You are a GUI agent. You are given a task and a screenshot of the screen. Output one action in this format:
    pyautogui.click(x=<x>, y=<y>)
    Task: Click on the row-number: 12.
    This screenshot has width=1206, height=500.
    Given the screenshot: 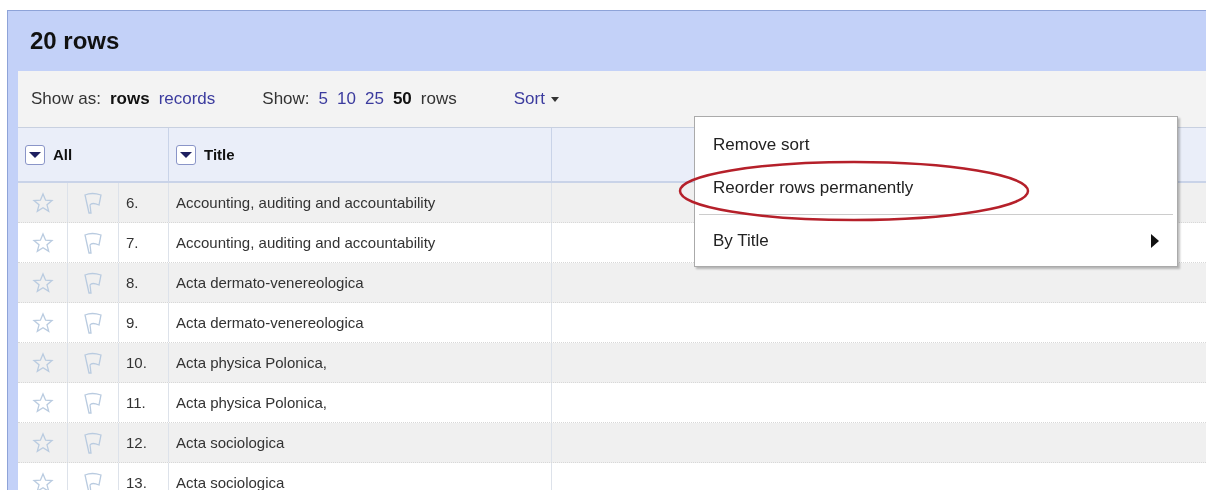 What is the action you would take?
    pyautogui.click(x=144, y=442)
    